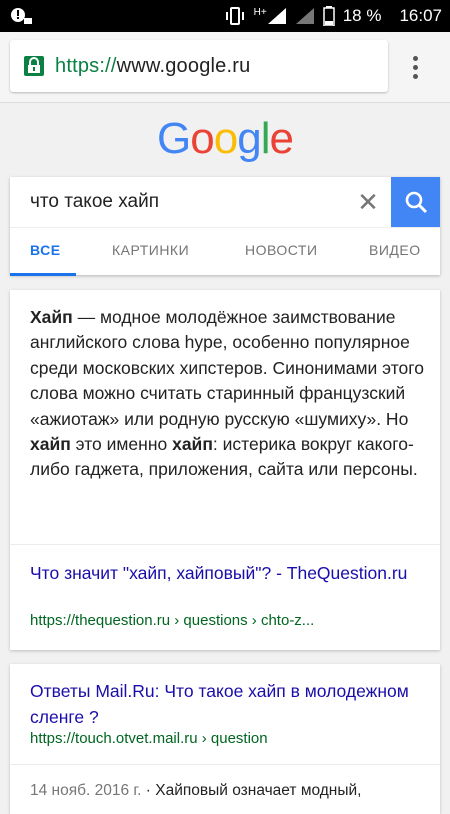  Describe the element at coordinates (183, 65) in the screenshot. I see `url-host: www.google.ru` at that location.